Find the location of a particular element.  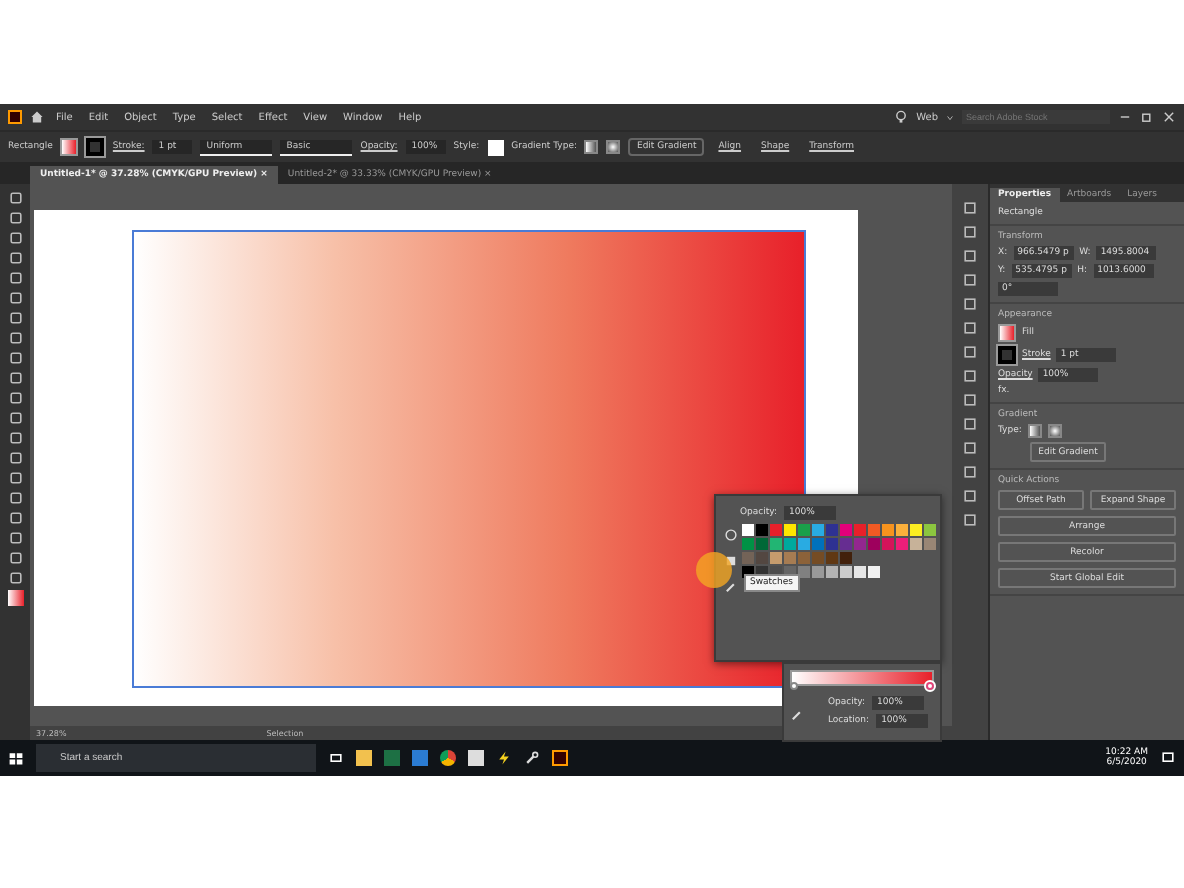

windows-start-icon is located at coordinates (16, 758).